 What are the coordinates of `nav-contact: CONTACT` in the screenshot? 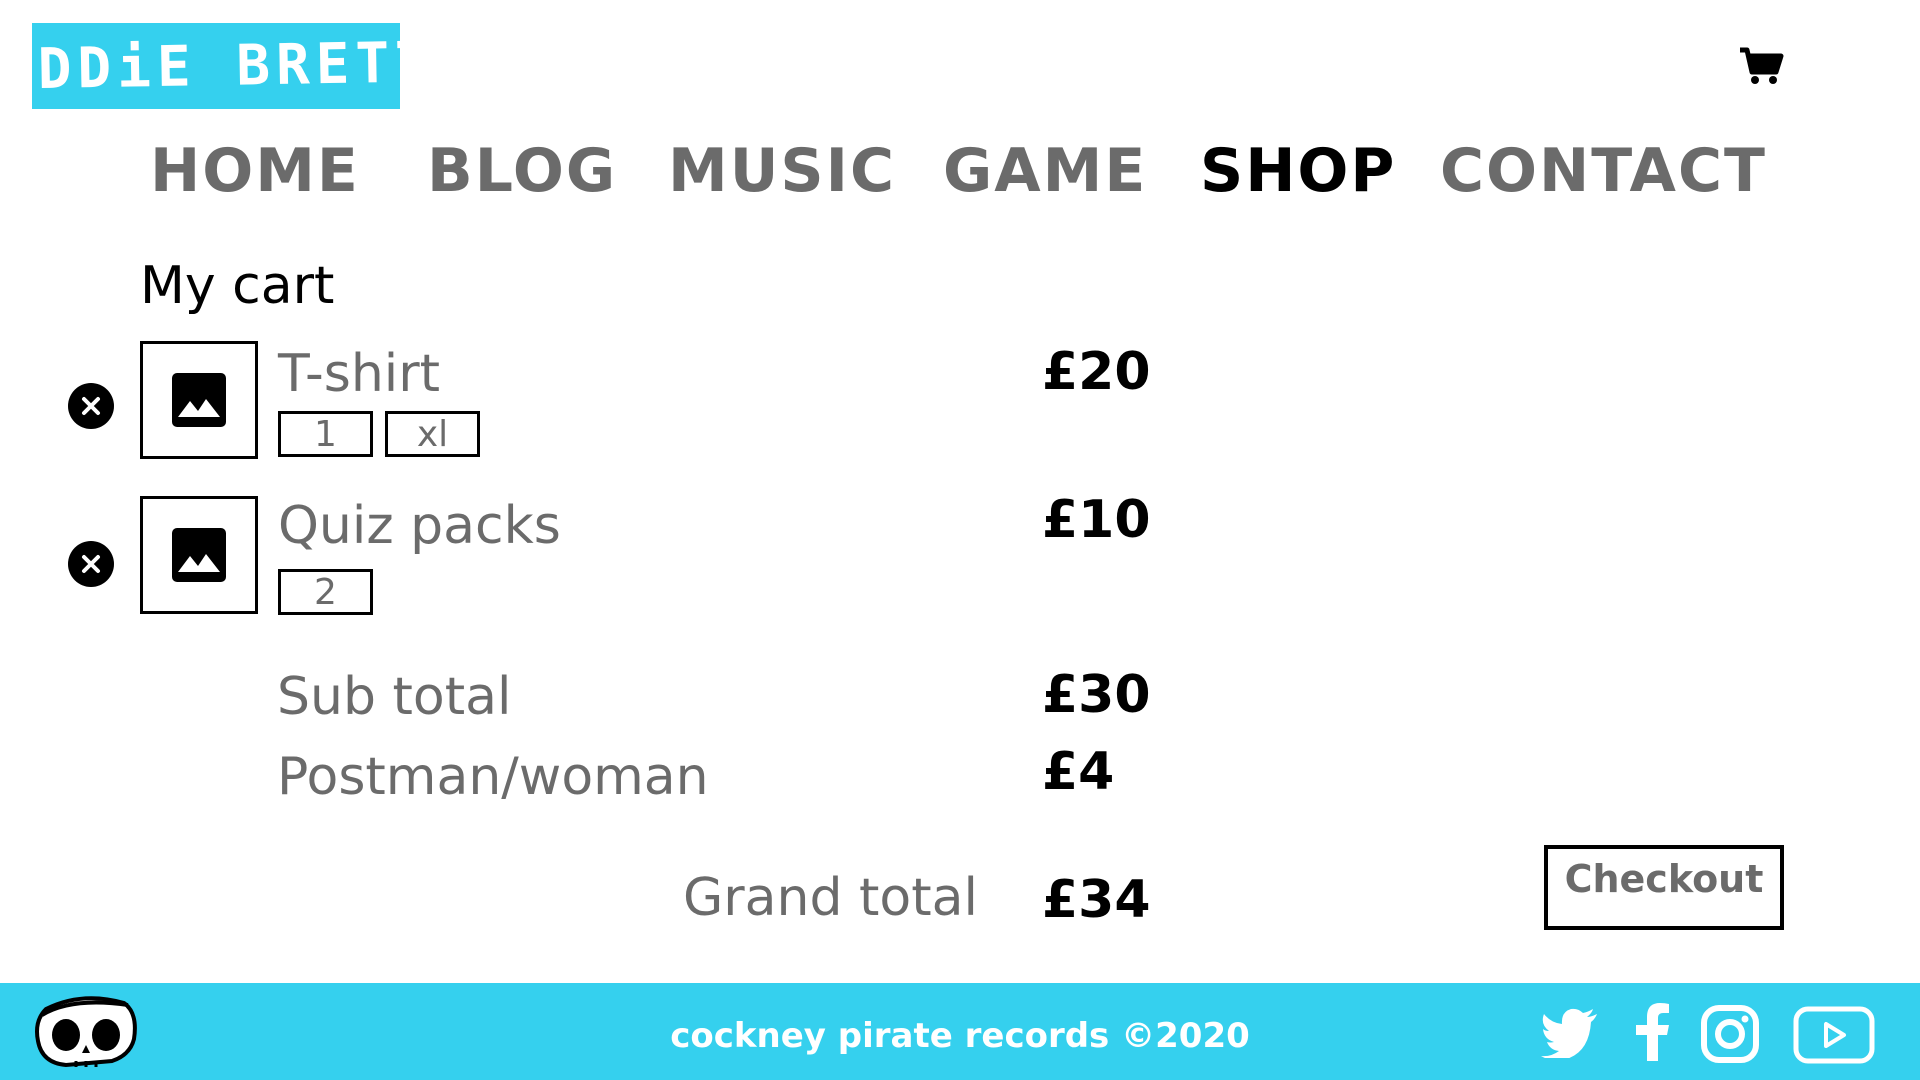 It's located at (1603, 171).